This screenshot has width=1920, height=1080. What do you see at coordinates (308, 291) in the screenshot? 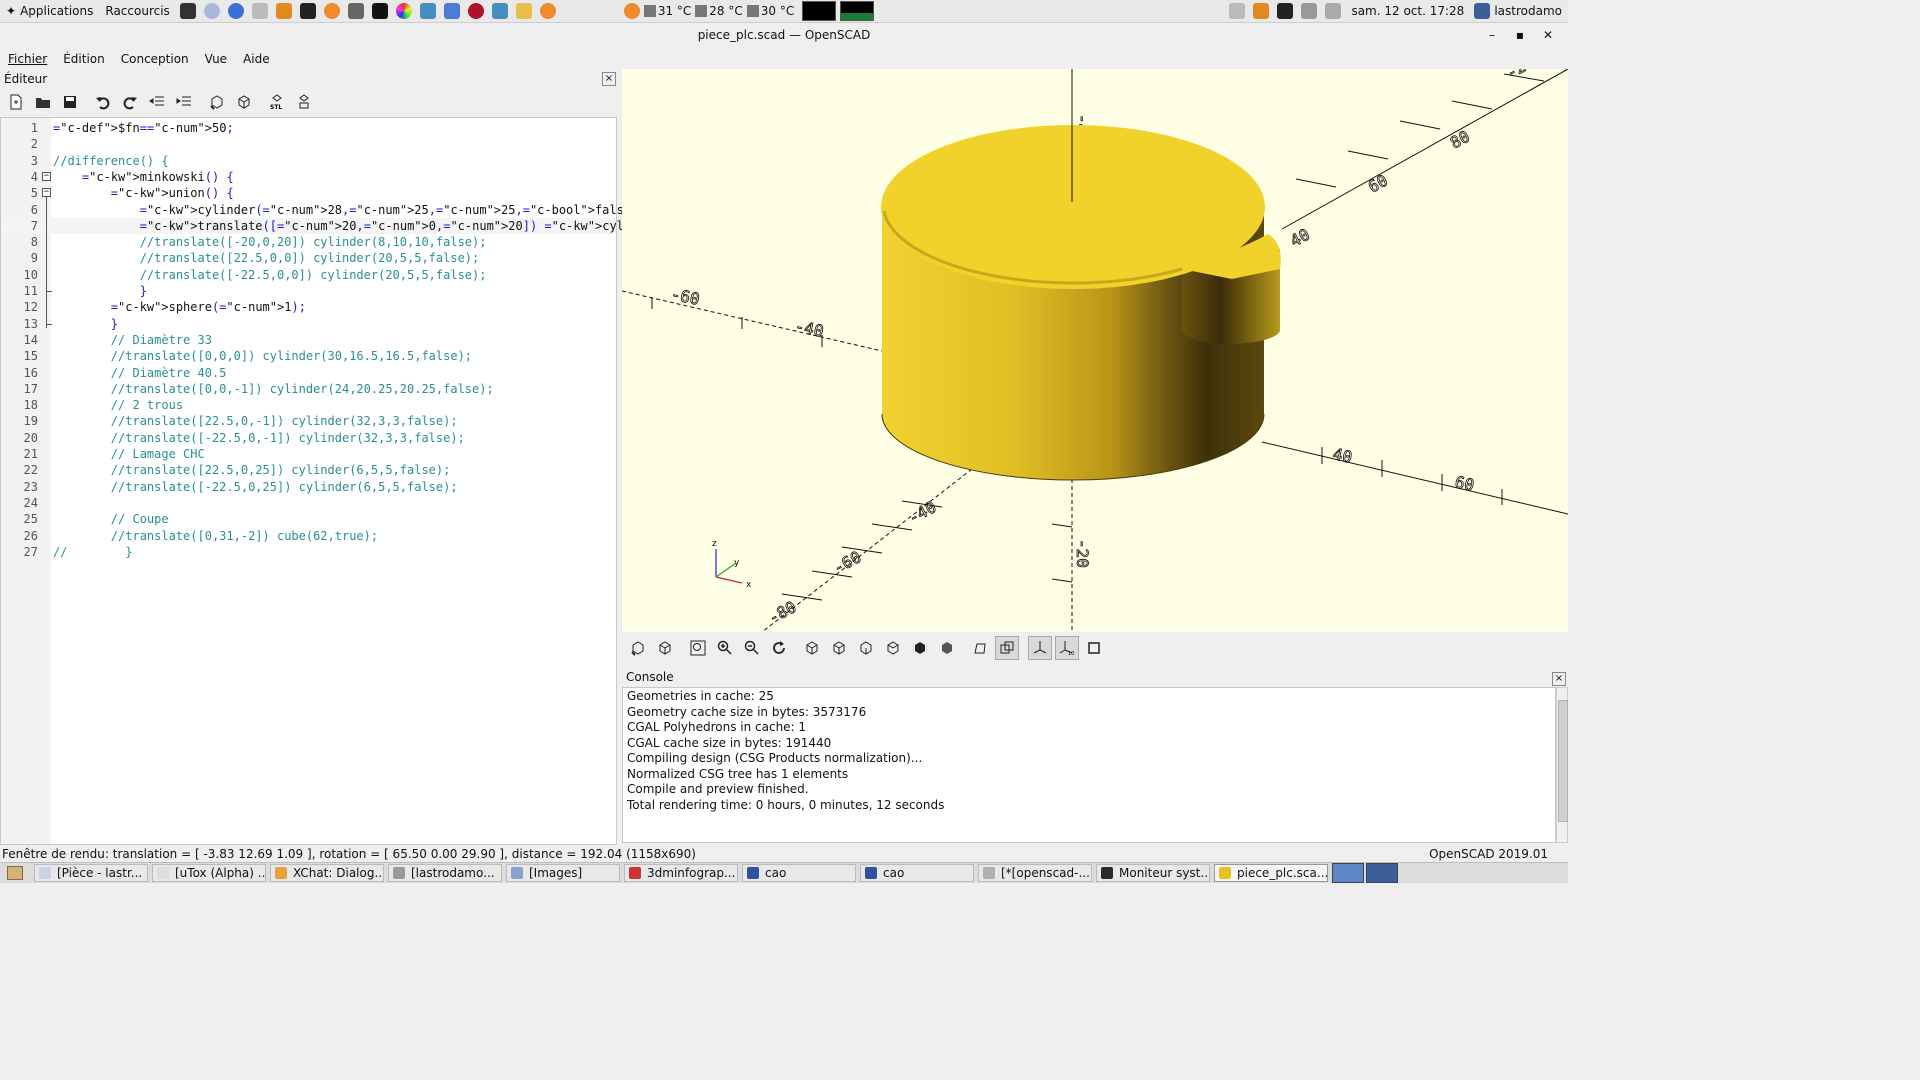
I see `code-line: 11 }` at bounding box center [308, 291].